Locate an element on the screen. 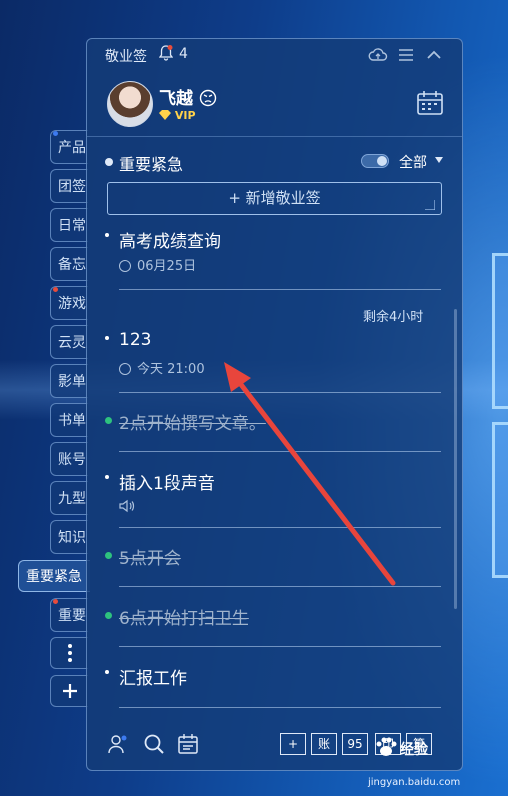 This screenshot has height=796, width=508. watermark-brand: 经验 is located at coordinates (414, 750).